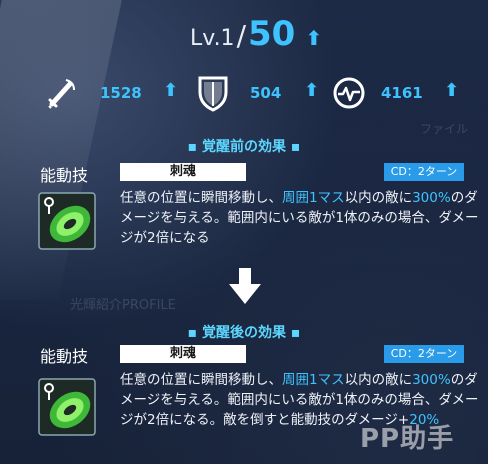 This screenshot has height=464, width=488. I want to click on after-skill-name: 刺魂, so click(183, 354).